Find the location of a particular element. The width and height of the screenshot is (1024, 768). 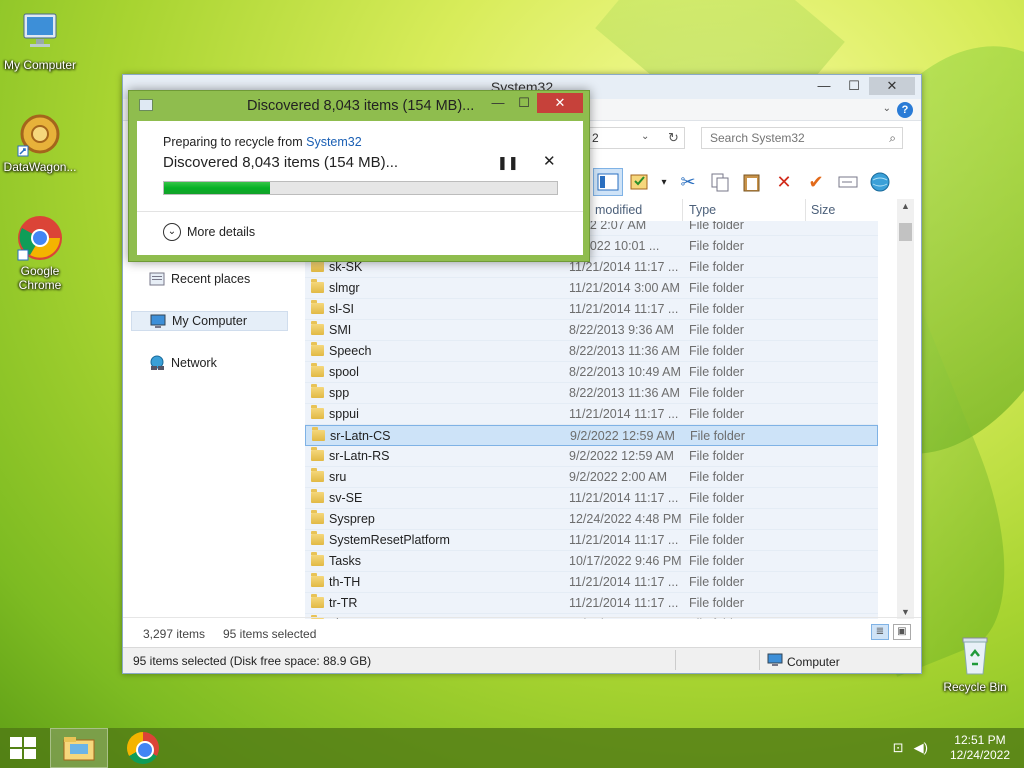

column-date-modified: modified is located at coordinates (618, 210).